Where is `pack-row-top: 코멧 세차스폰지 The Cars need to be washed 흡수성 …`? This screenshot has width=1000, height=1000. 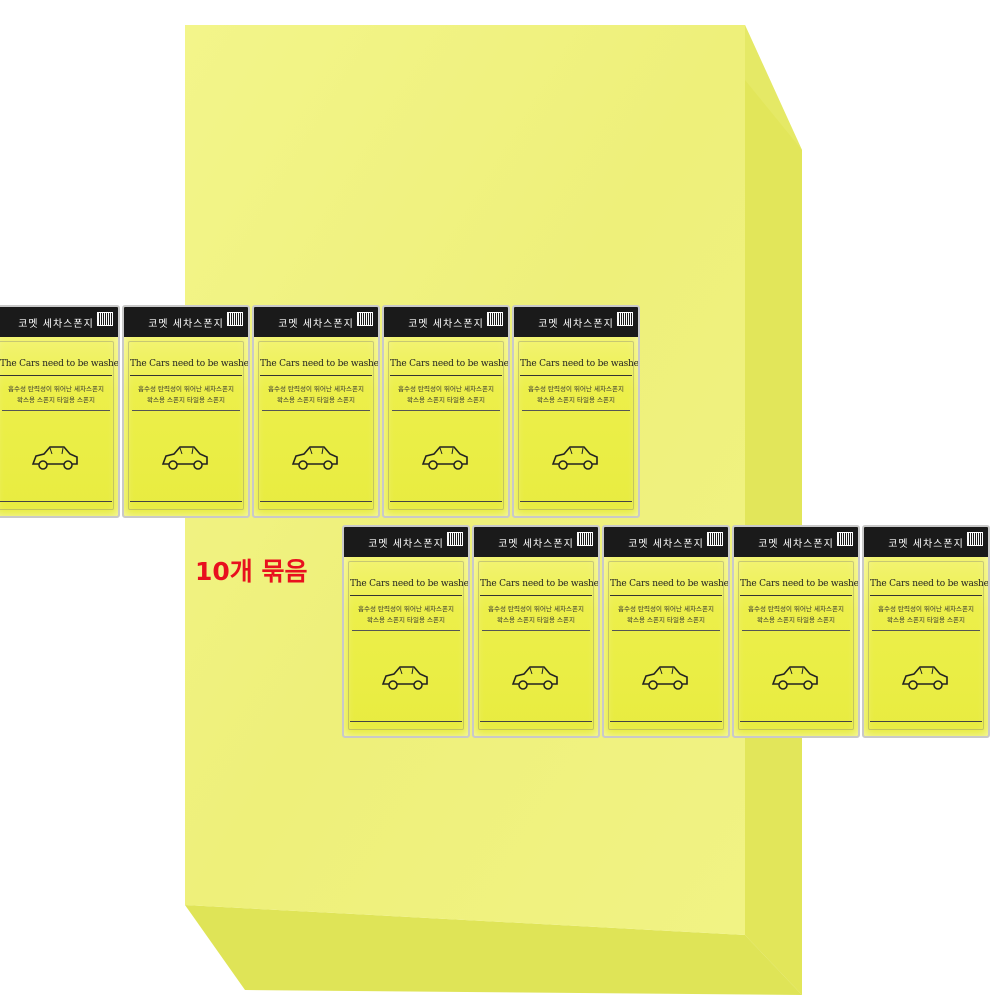
pack-row-top: 코멧 세차스폰지 The Cars need to be washed 흡수성 … is located at coordinates (321, 411).